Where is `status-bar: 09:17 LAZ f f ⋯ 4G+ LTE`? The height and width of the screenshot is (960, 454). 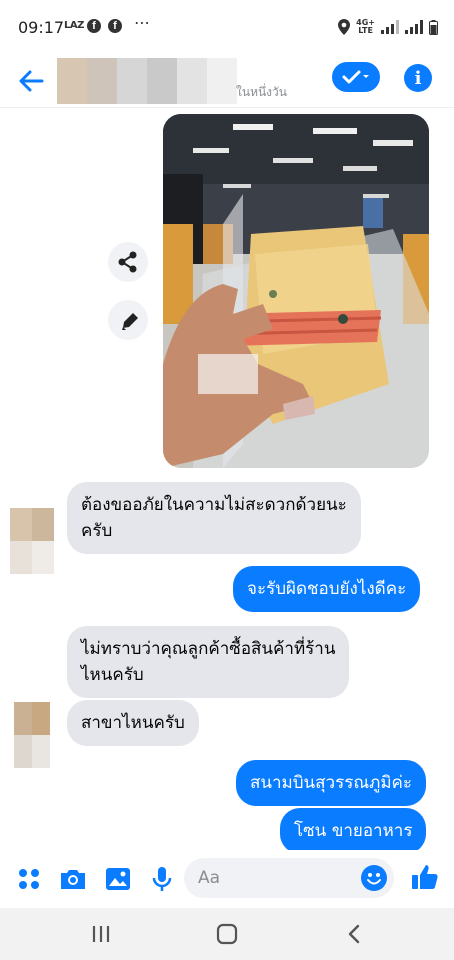
status-bar: 09:17 LAZ f f ⋯ 4G+ LTE is located at coordinates (227, 28).